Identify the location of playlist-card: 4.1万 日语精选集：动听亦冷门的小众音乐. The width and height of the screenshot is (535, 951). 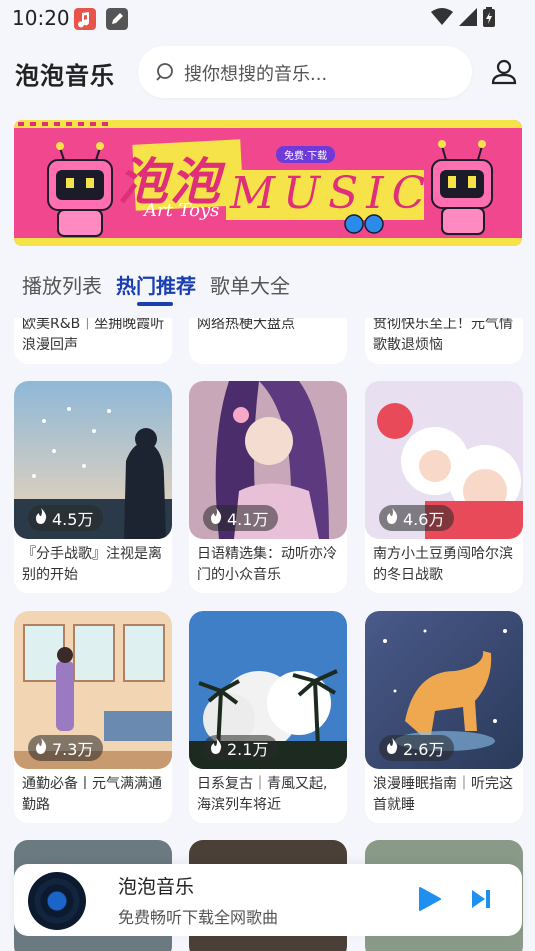
(268, 487).